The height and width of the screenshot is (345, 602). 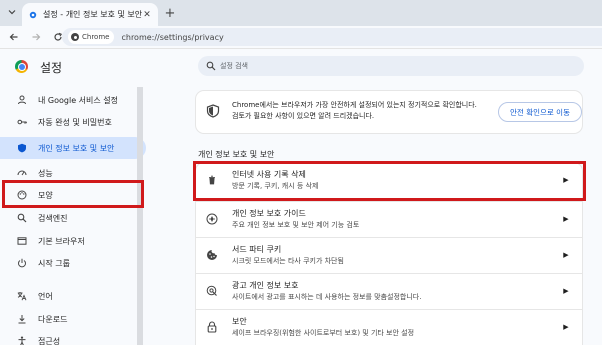 What do you see at coordinates (212, 327) in the screenshot?
I see `lock-icon` at bounding box center [212, 327].